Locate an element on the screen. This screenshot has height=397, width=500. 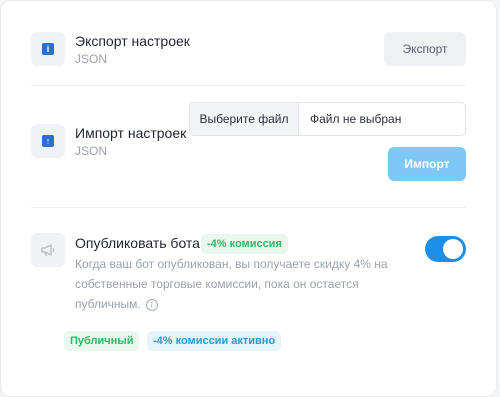
publish-toggle is located at coordinates (445, 249).